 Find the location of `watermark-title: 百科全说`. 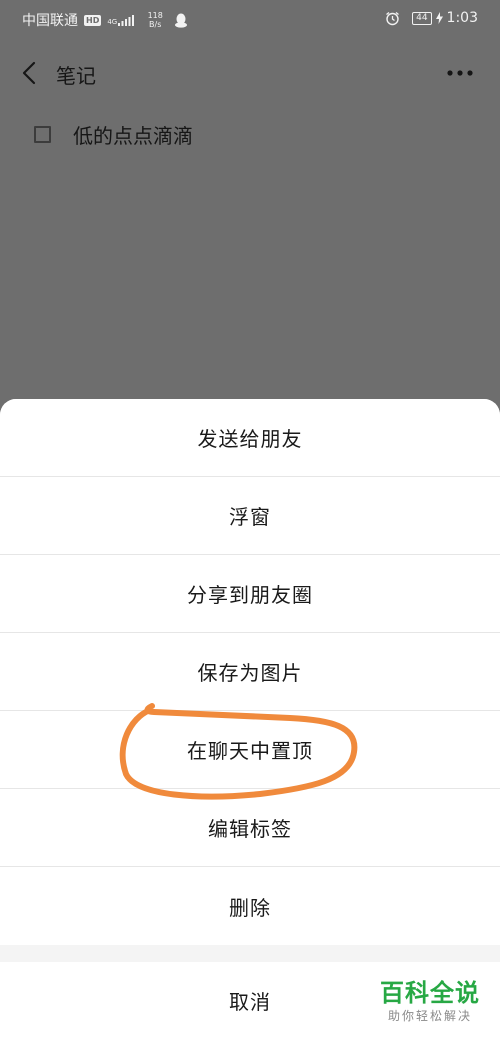

watermark-title: 百科全说 is located at coordinates (430, 993).